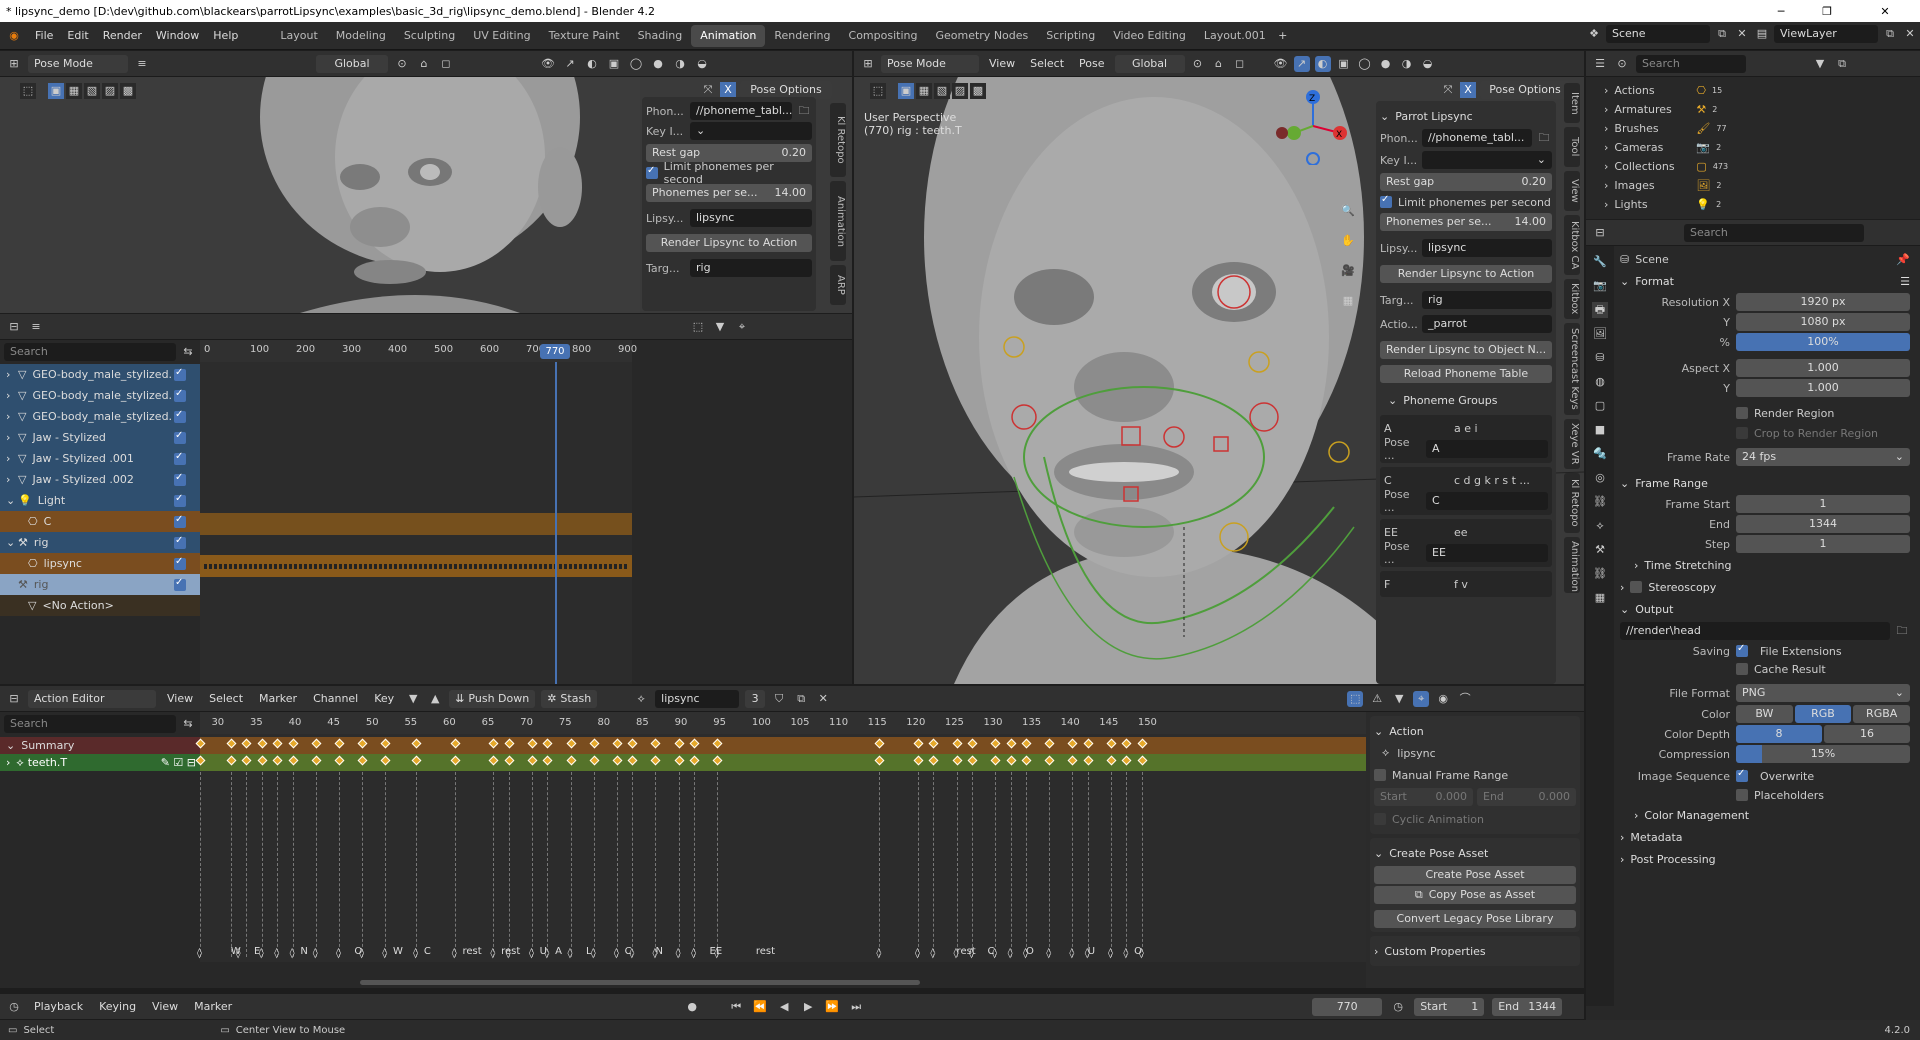 Image resolution: width=1920 pixels, height=1040 pixels. What do you see at coordinates (1742, 669) in the screenshot?
I see `cache-checkbox` at bounding box center [1742, 669].